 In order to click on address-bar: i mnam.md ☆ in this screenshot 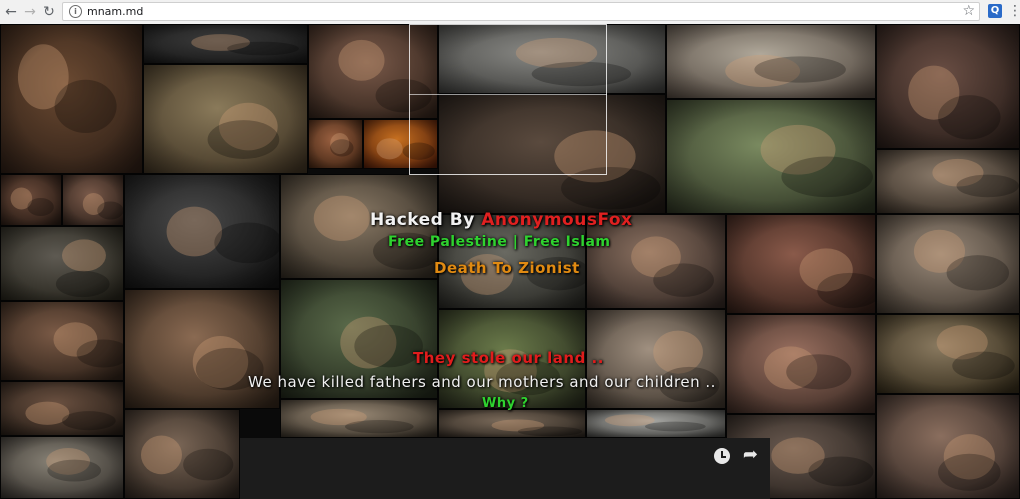, I will do `click(521, 11)`.